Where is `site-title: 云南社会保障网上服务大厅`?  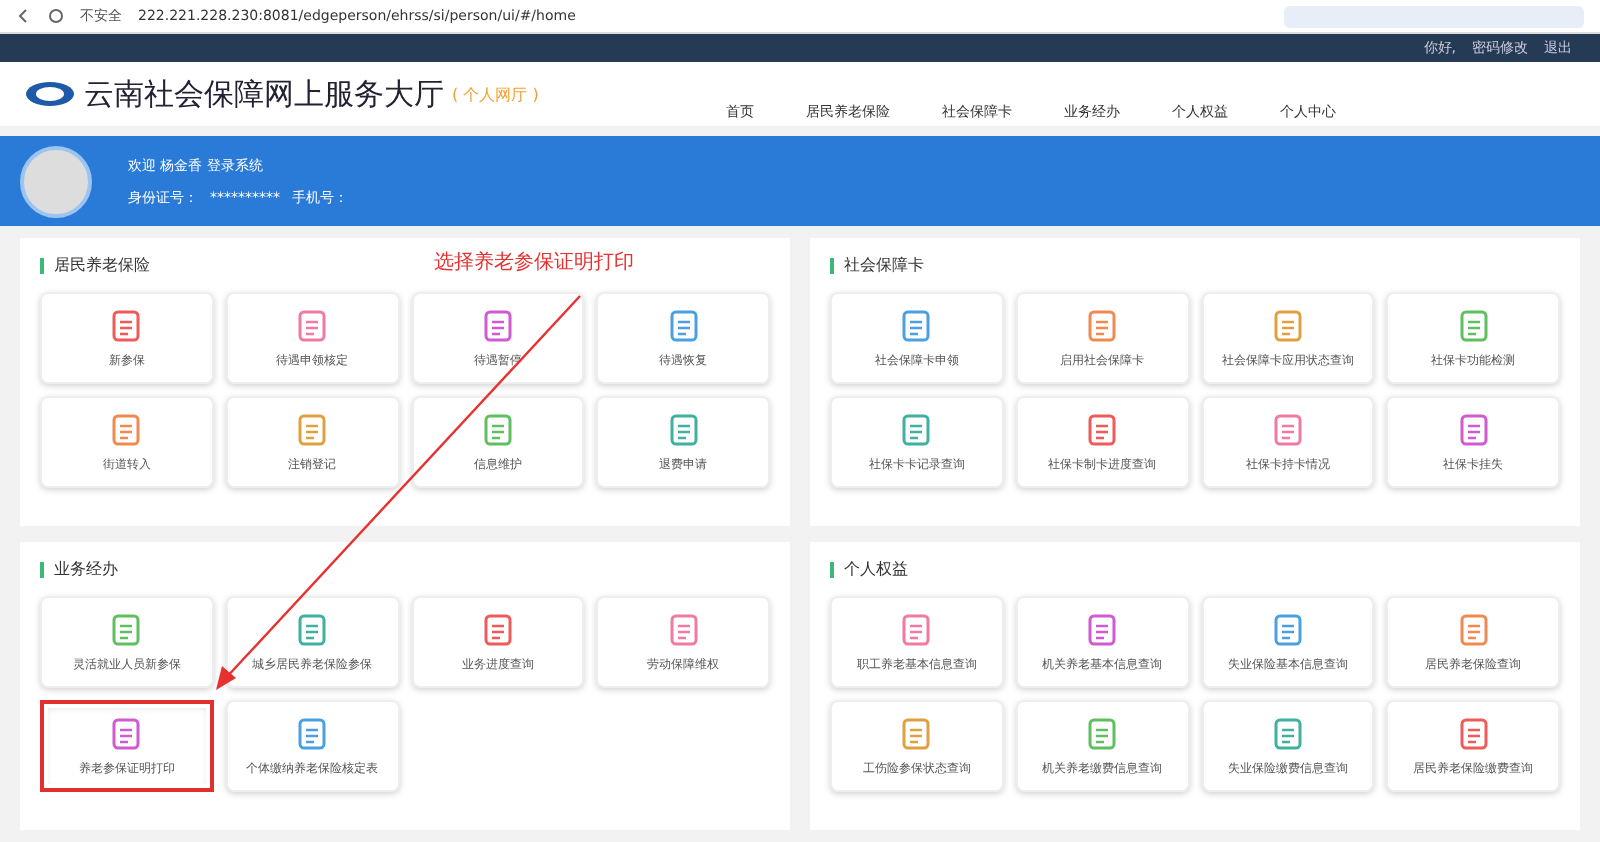 site-title: 云南社会保障网上服务大厅 is located at coordinates (264, 94).